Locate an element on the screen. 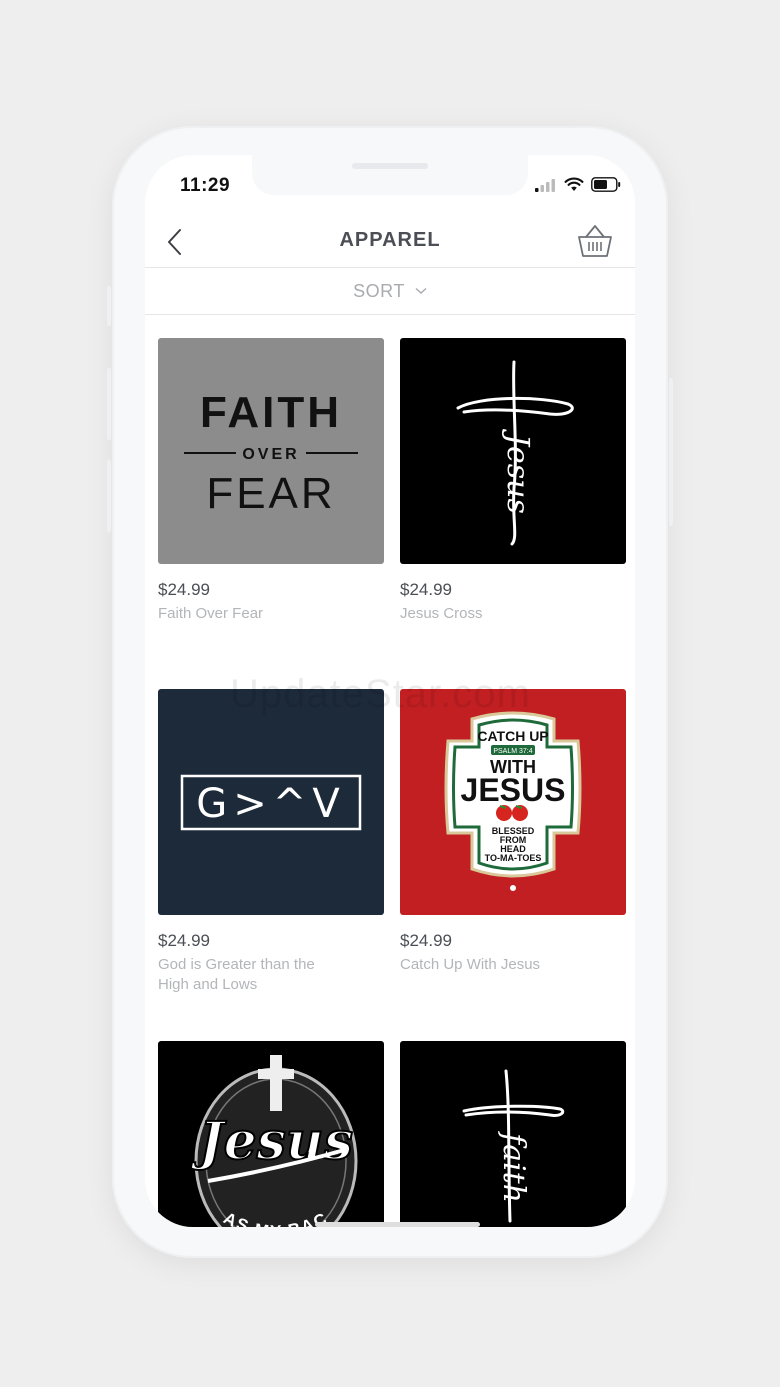 Image resolution: width=780 pixels, height=1387 pixels. notch is located at coordinates (390, 175).